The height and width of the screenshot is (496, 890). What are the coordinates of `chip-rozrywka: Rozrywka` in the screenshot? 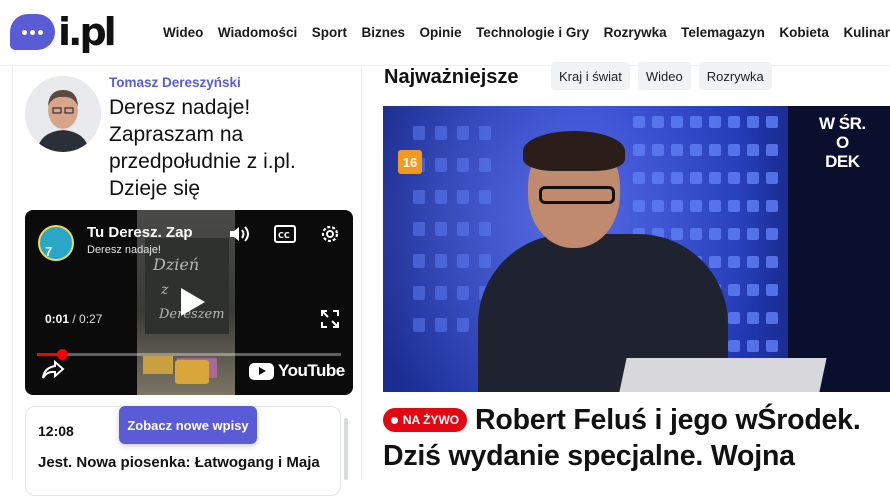 It's located at (735, 76).